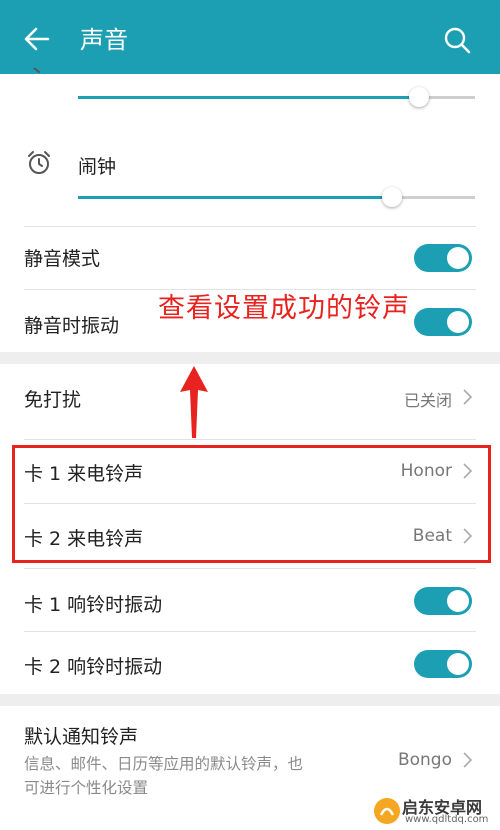 The width and height of the screenshot is (500, 830). I want to click on silent-mode-row: 静音模式, so click(250, 257).